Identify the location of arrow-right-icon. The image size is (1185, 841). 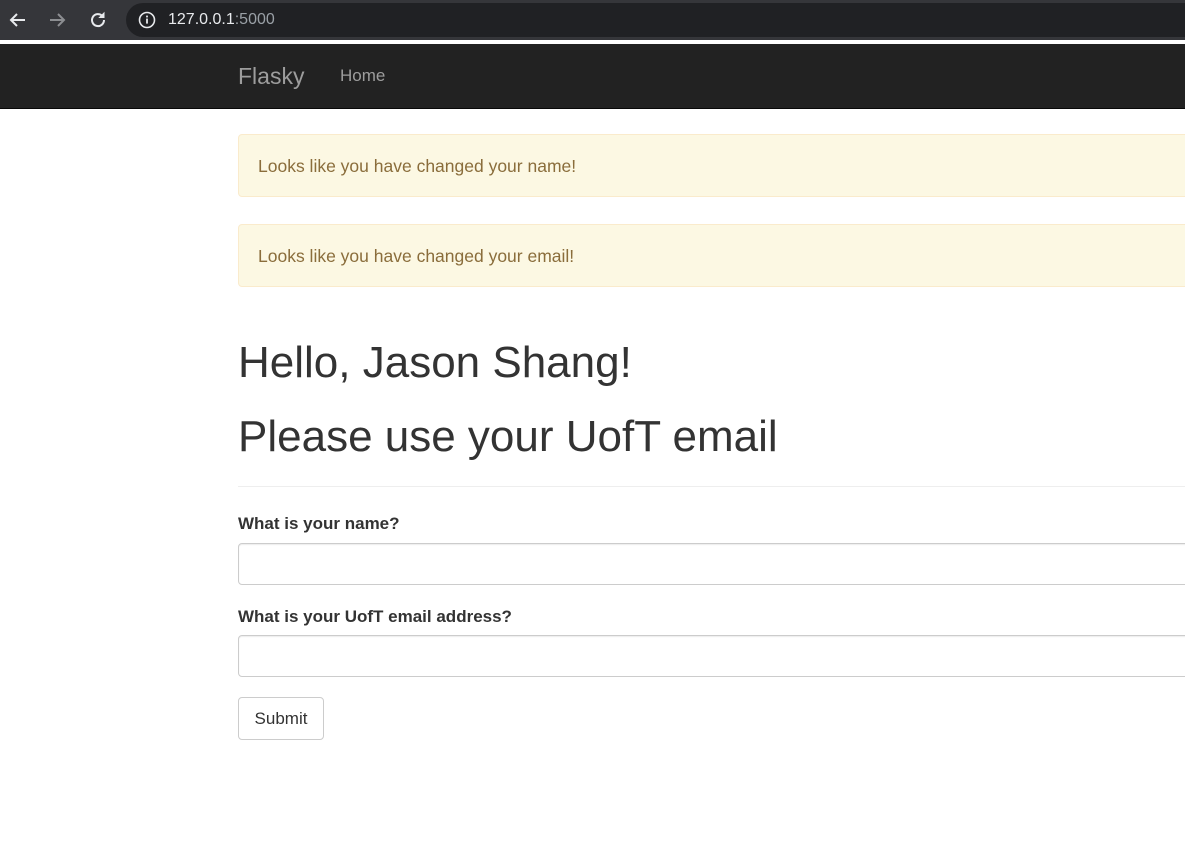
(58, 20).